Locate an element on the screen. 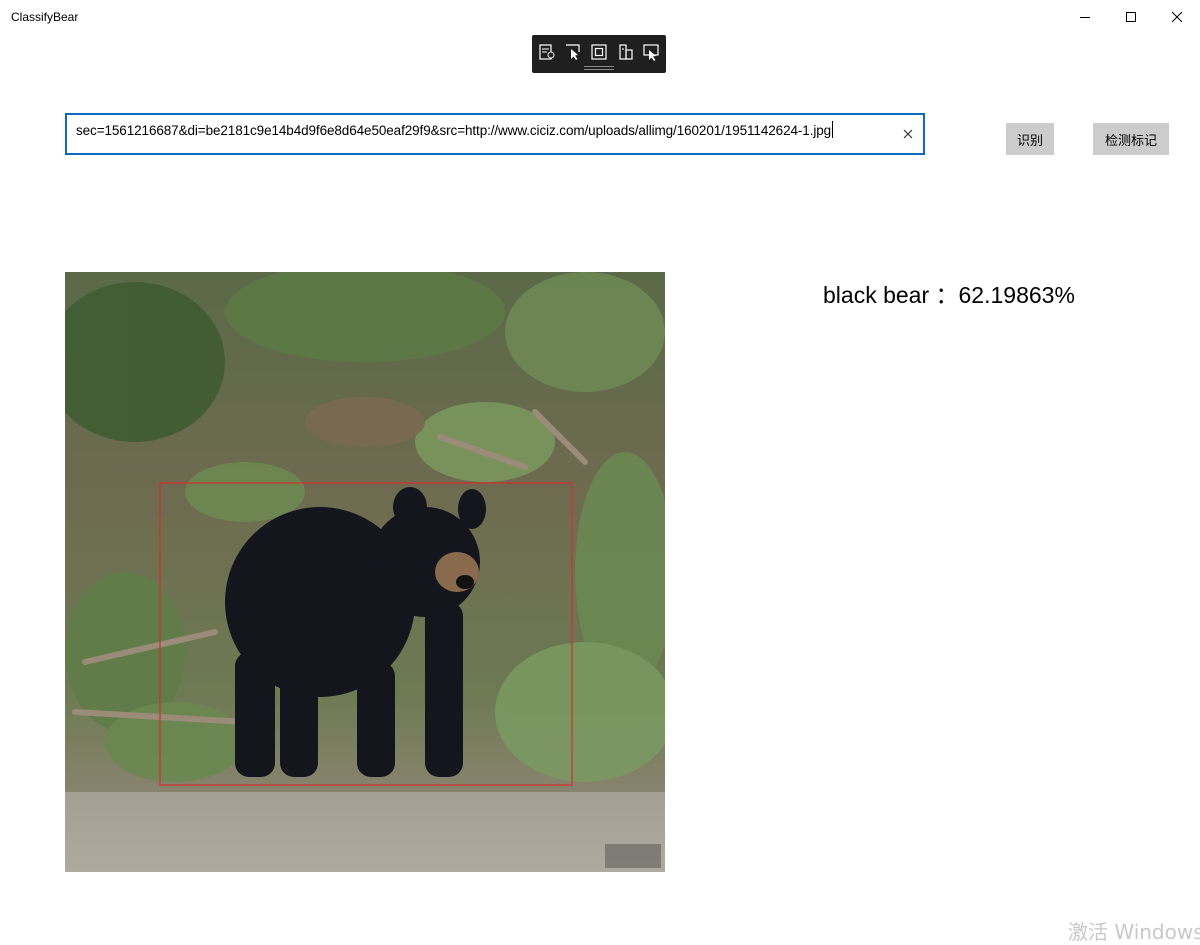 The width and height of the screenshot is (1200, 945). clear-input-button is located at coordinates (908, 134).